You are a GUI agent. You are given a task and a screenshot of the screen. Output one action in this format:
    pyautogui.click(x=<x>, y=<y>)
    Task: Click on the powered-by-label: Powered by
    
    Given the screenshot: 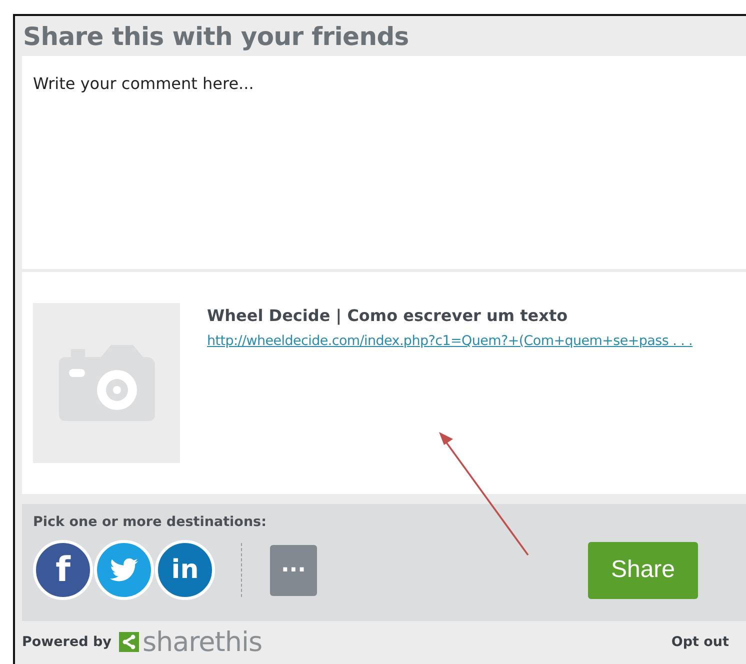 What is the action you would take?
    pyautogui.click(x=67, y=642)
    